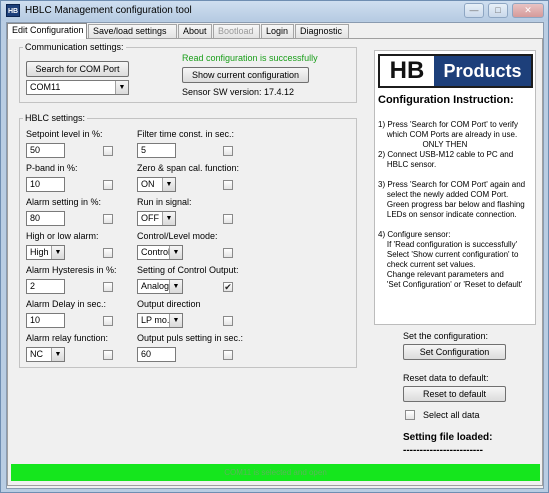 This screenshot has width=549, height=493. I want to click on pband-input: 10, so click(45, 184).